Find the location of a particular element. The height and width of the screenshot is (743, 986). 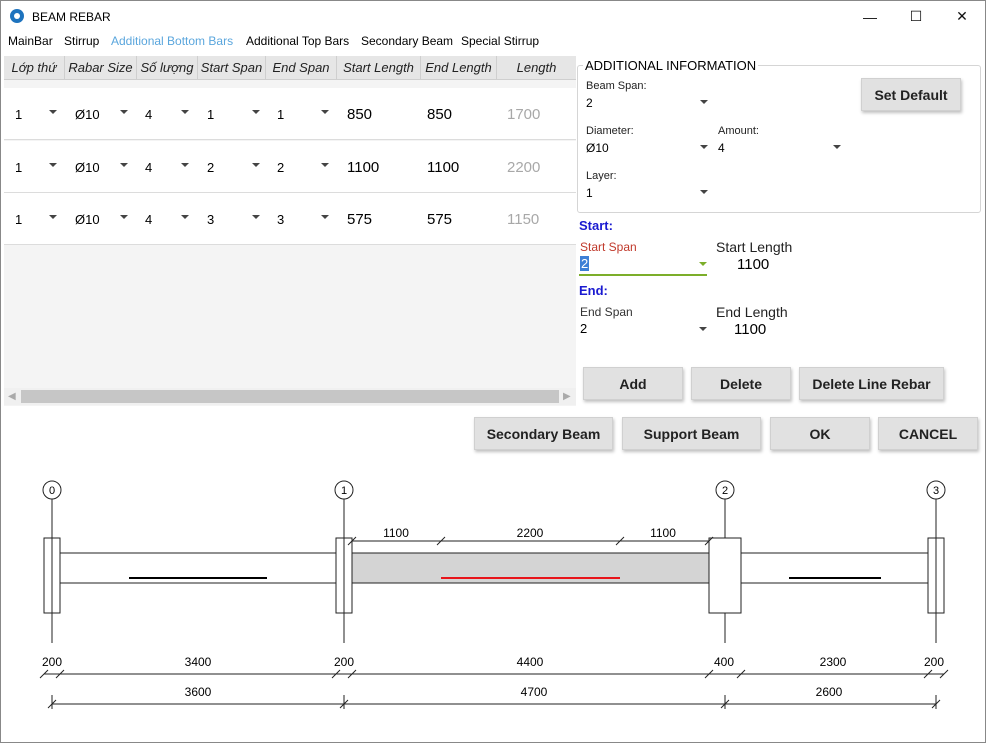

start-span-select: 2 is located at coordinates (585, 263).